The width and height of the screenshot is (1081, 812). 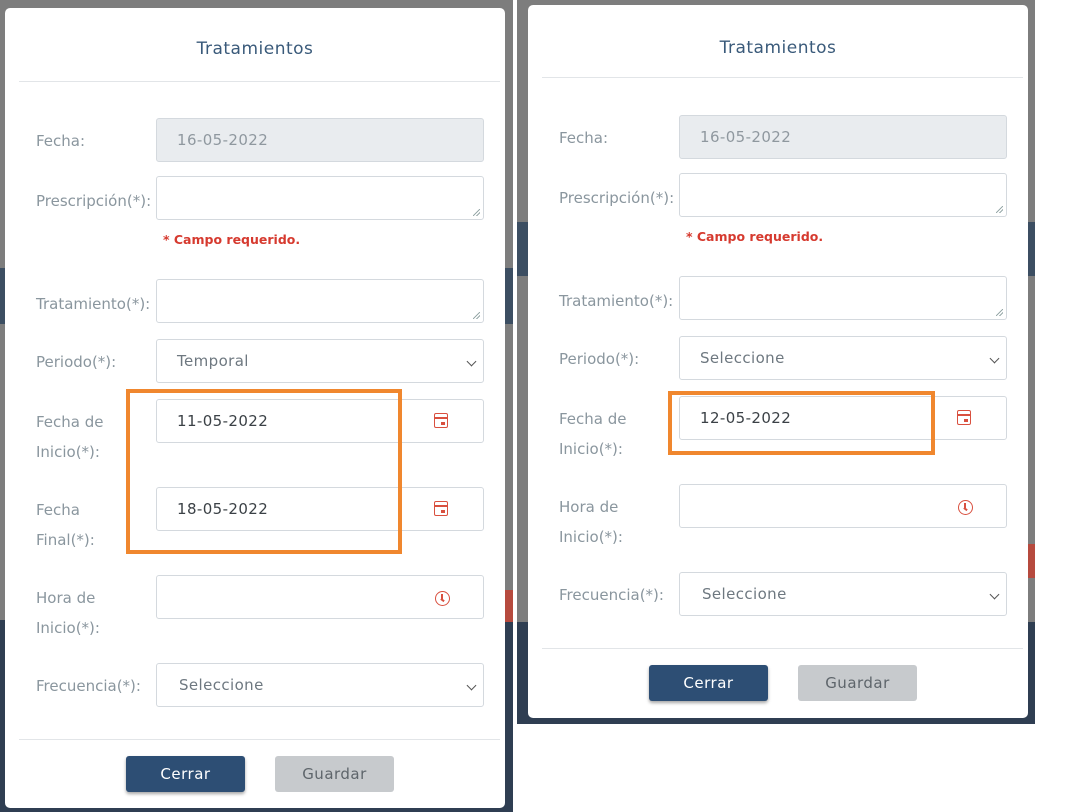 What do you see at coordinates (65, 525) in the screenshot?
I see `fecha-final-label: Fecha Final(*):` at bounding box center [65, 525].